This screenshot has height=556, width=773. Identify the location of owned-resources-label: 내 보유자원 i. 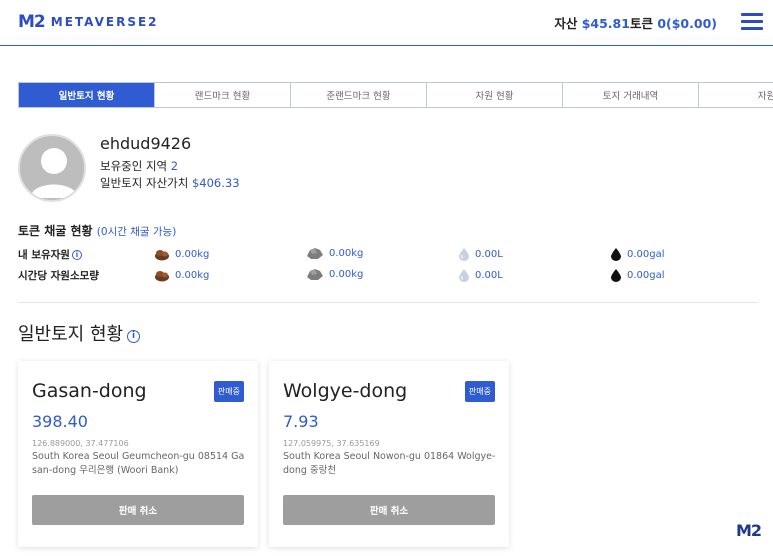
(50, 254).